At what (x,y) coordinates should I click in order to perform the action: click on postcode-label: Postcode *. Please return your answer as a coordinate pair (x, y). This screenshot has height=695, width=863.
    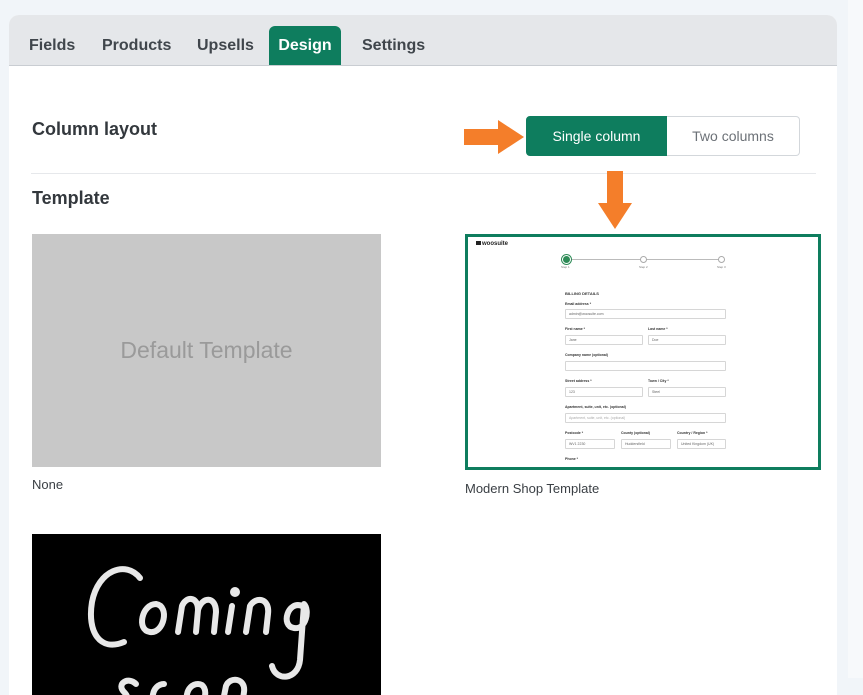
    Looking at the image, I should click on (574, 433).